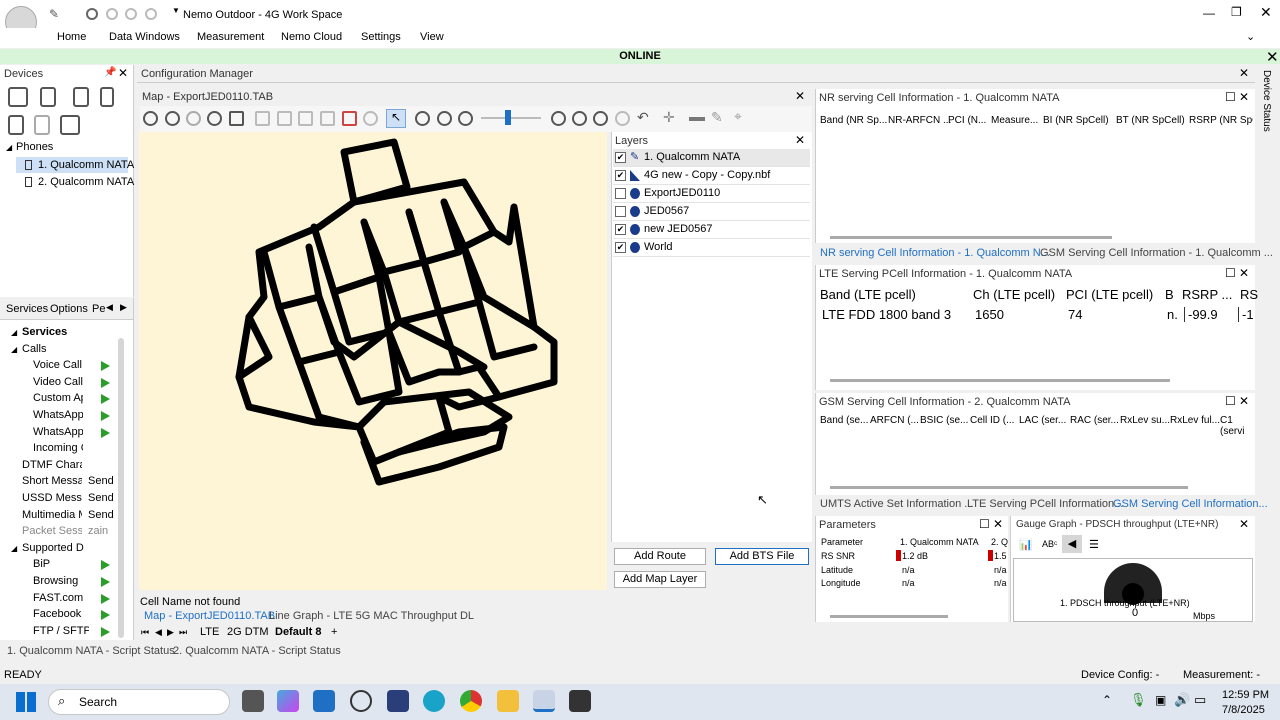  What do you see at coordinates (92, 14) in the screenshot?
I see `record-icon` at bounding box center [92, 14].